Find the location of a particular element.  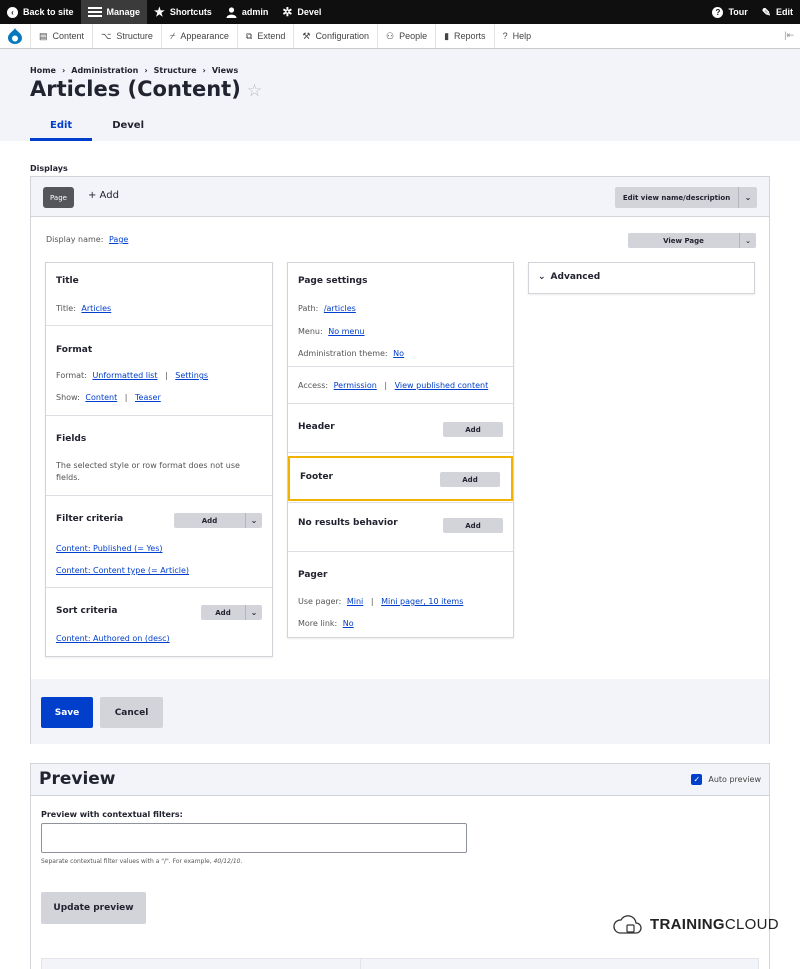

devel-tab: ✲ Devel is located at coordinates (301, 12).